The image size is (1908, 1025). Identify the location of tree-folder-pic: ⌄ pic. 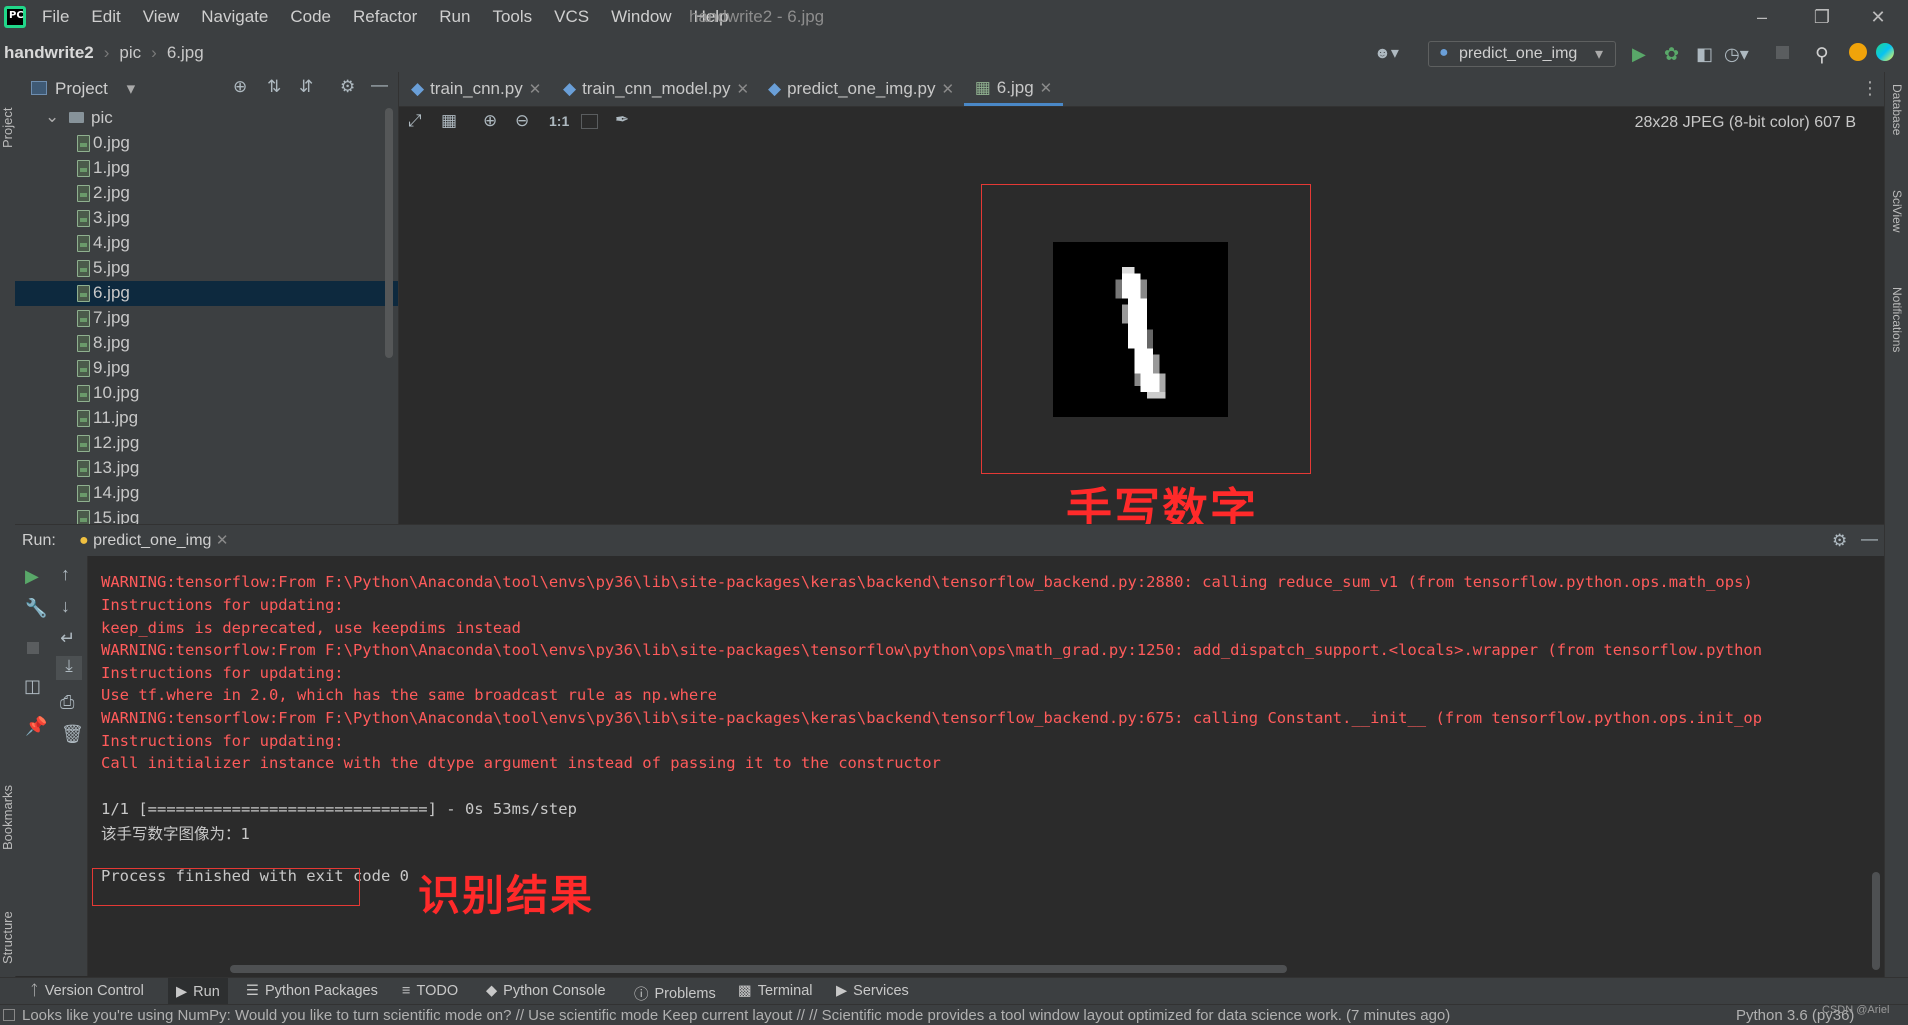
(206, 118).